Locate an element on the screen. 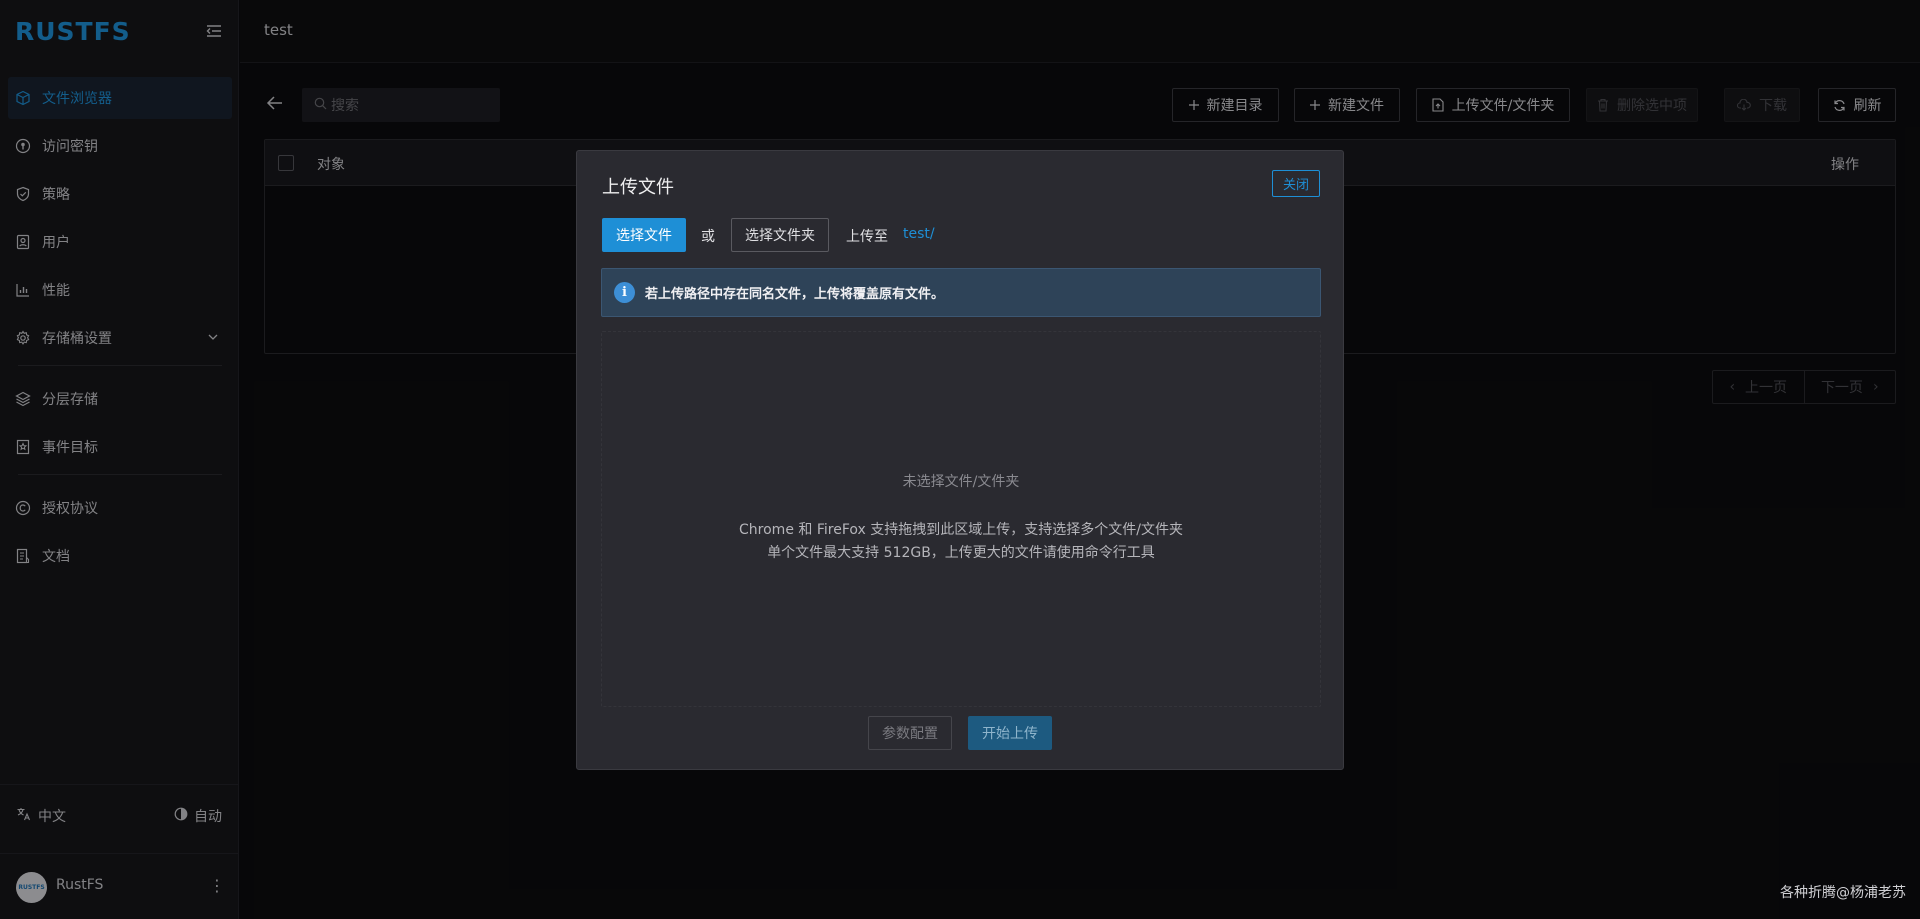  size-limit-text: 单个文件最大支持 512GB，上传更大的文件请使用命令行工具 is located at coordinates (961, 553).